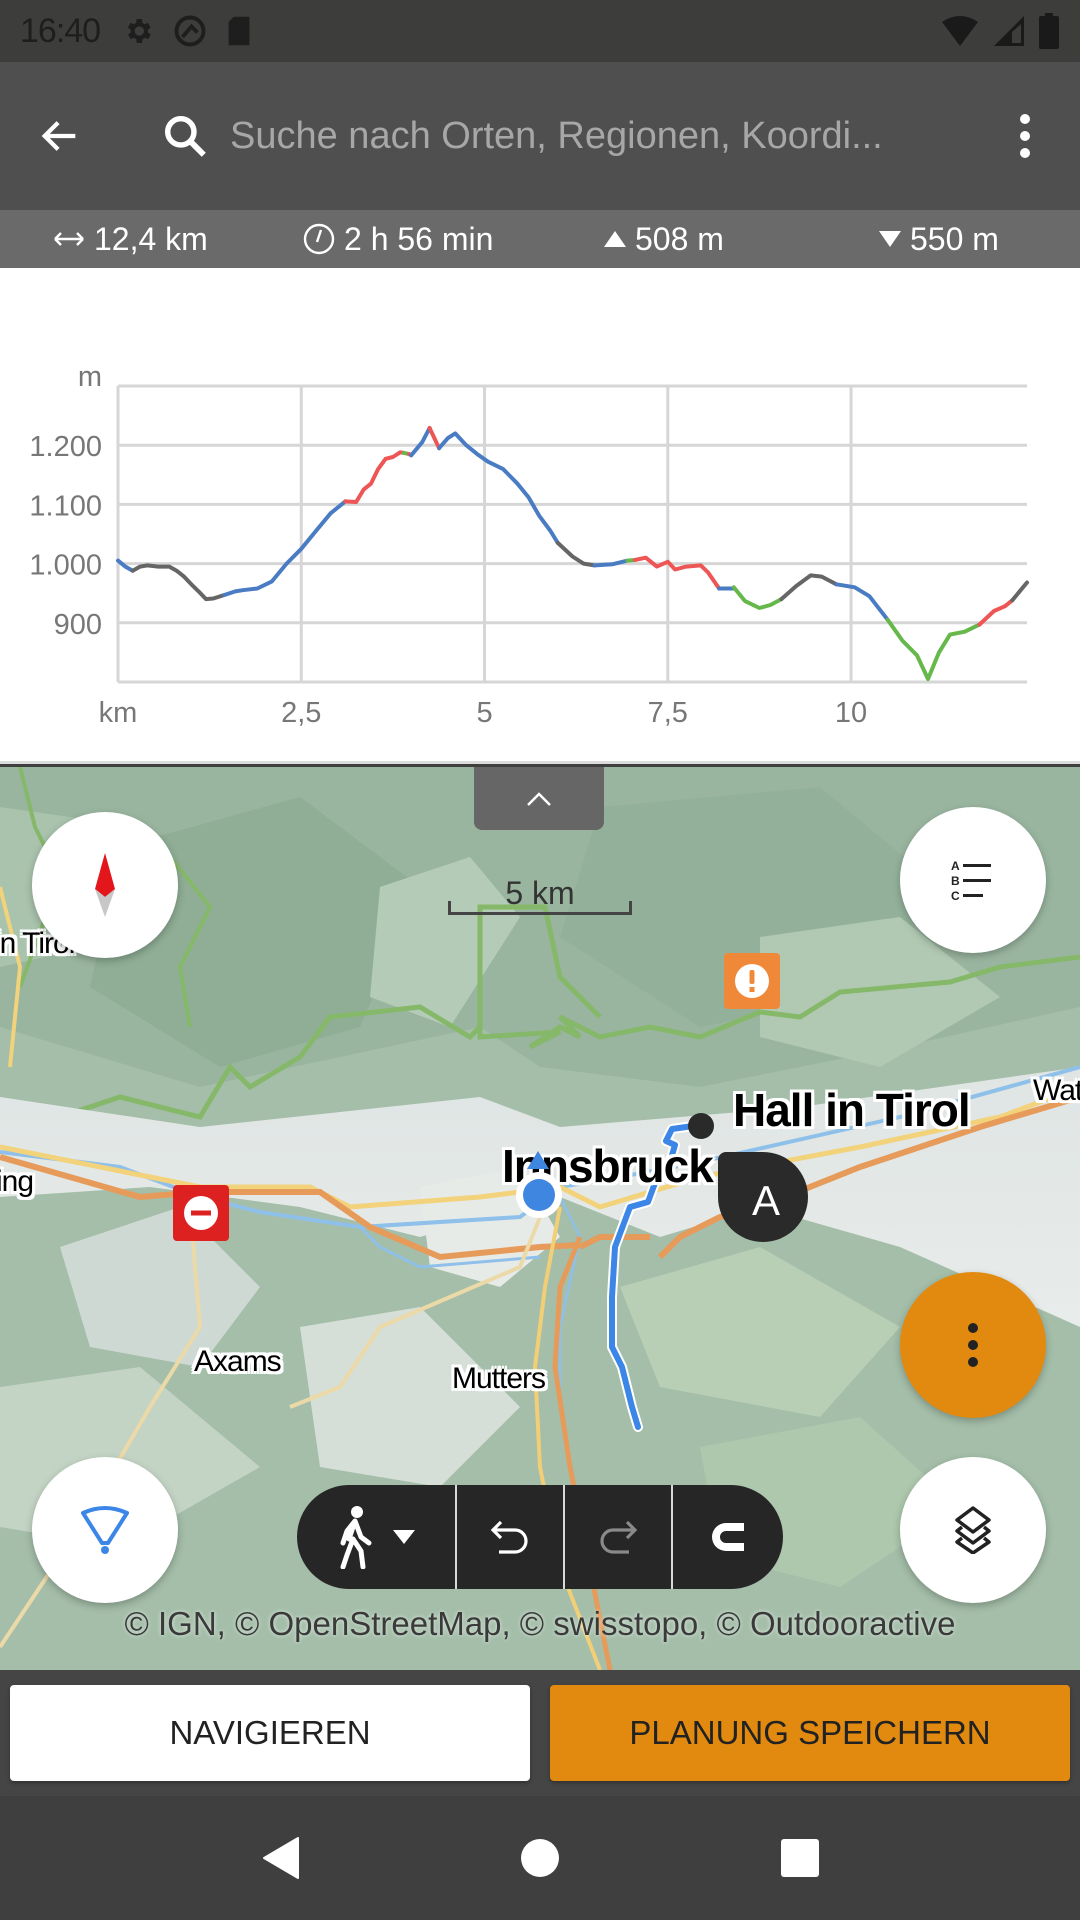 This screenshot has width=1080, height=1920. I want to click on current-location-marker, so click(539, 1195).